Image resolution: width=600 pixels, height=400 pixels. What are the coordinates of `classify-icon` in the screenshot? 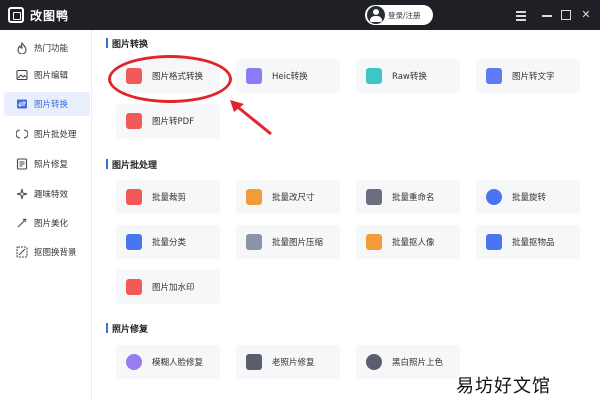 It's located at (134, 242).